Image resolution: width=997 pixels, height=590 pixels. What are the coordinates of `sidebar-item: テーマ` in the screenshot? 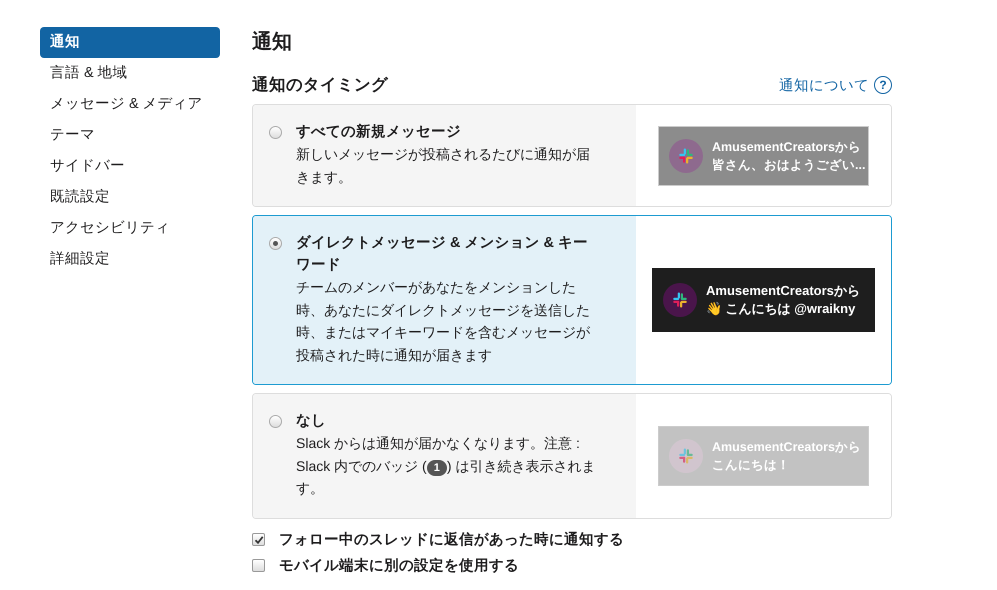 It's located at (130, 135).